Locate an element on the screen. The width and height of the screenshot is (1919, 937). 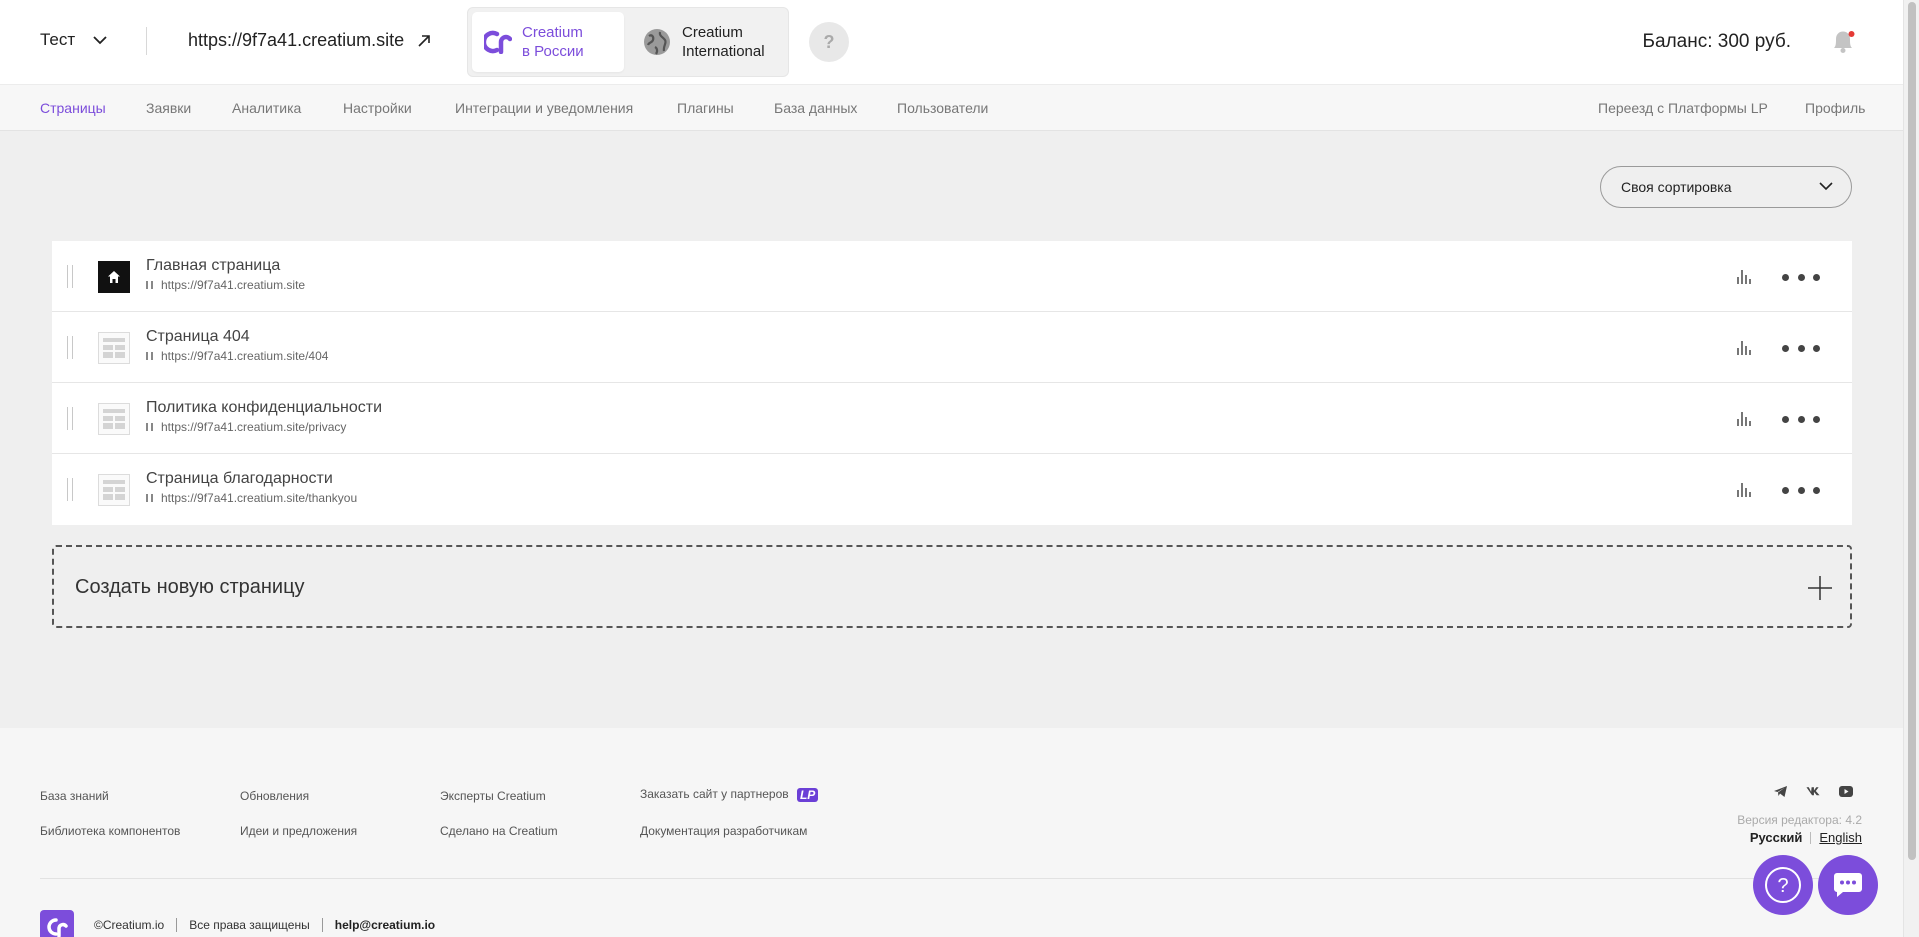
sort-selected-value: Своя сортировка is located at coordinates (1676, 187).